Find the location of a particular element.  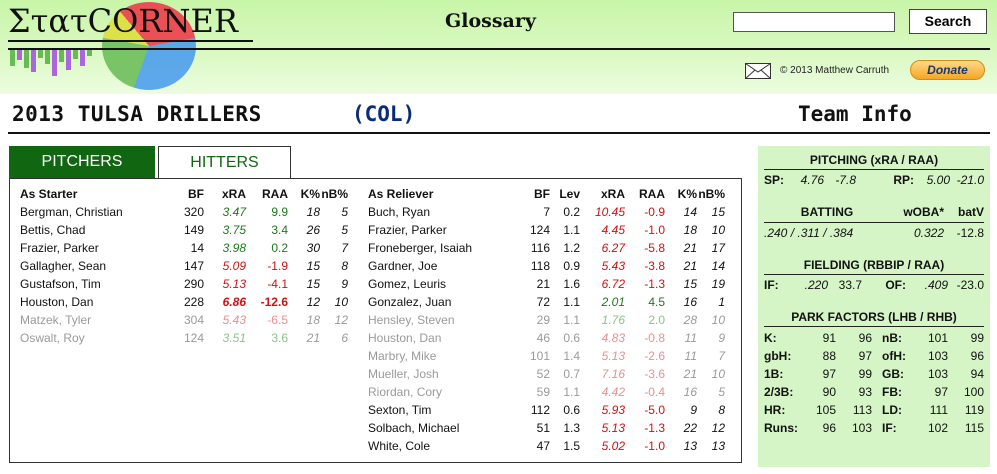

lev-cell: 1.5 is located at coordinates (571, 446).